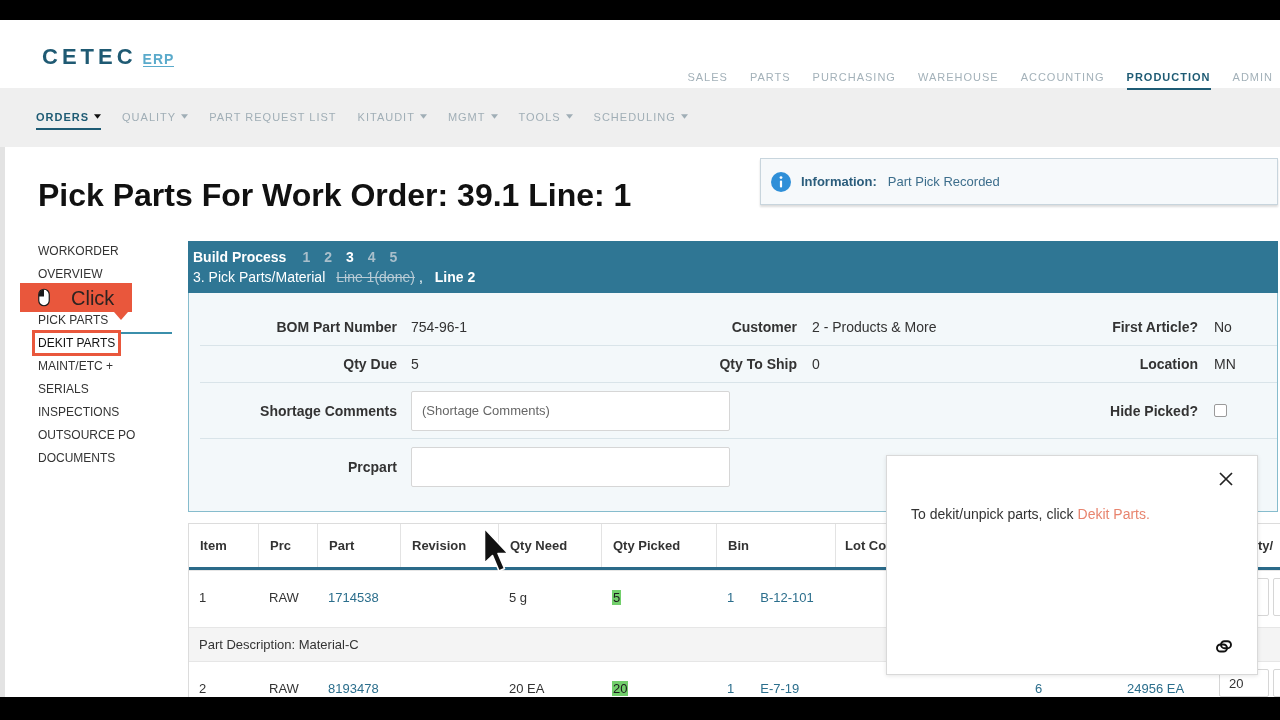 This screenshot has height=720, width=1280. Describe the element at coordinates (75, 366) in the screenshot. I see `sidebar-item: MAINT/ETC +` at that location.